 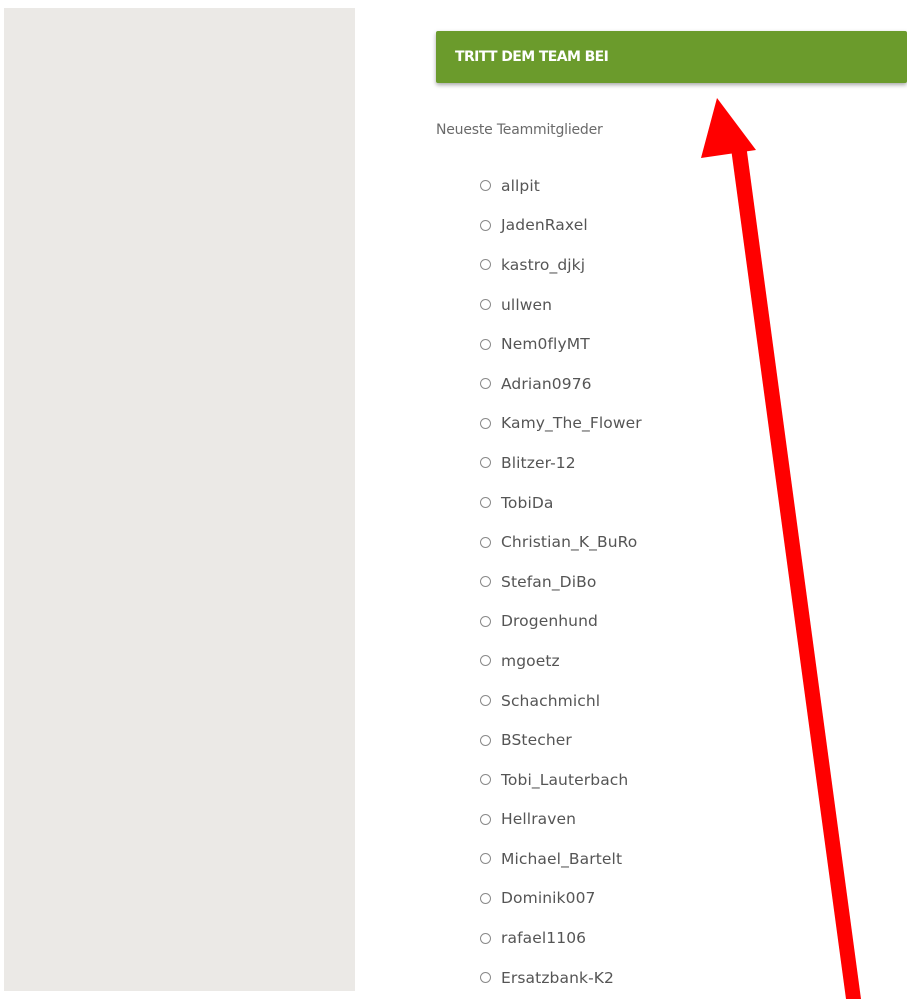 I want to click on red-arrow-shaft, so click(x=796, y=573).